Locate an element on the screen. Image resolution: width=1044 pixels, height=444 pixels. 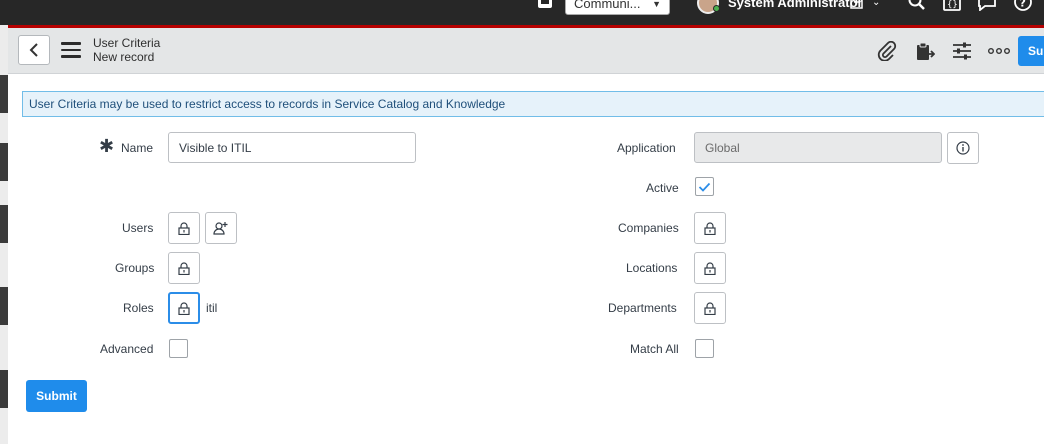
dropdown-caret-icon: ▼ is located at coordinates (656, 4).